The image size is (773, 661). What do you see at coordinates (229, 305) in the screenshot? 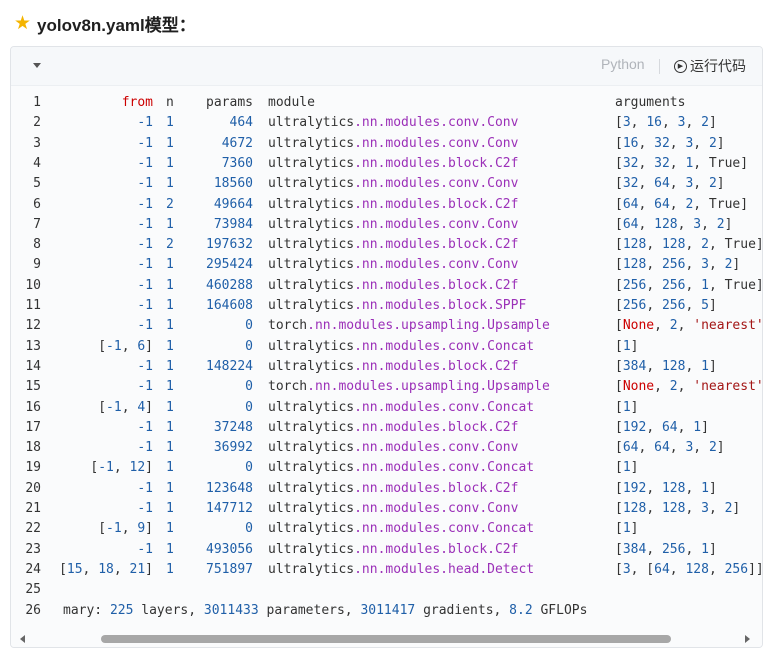
I see `cell-params: 164608` at bounding box center [229, 305].